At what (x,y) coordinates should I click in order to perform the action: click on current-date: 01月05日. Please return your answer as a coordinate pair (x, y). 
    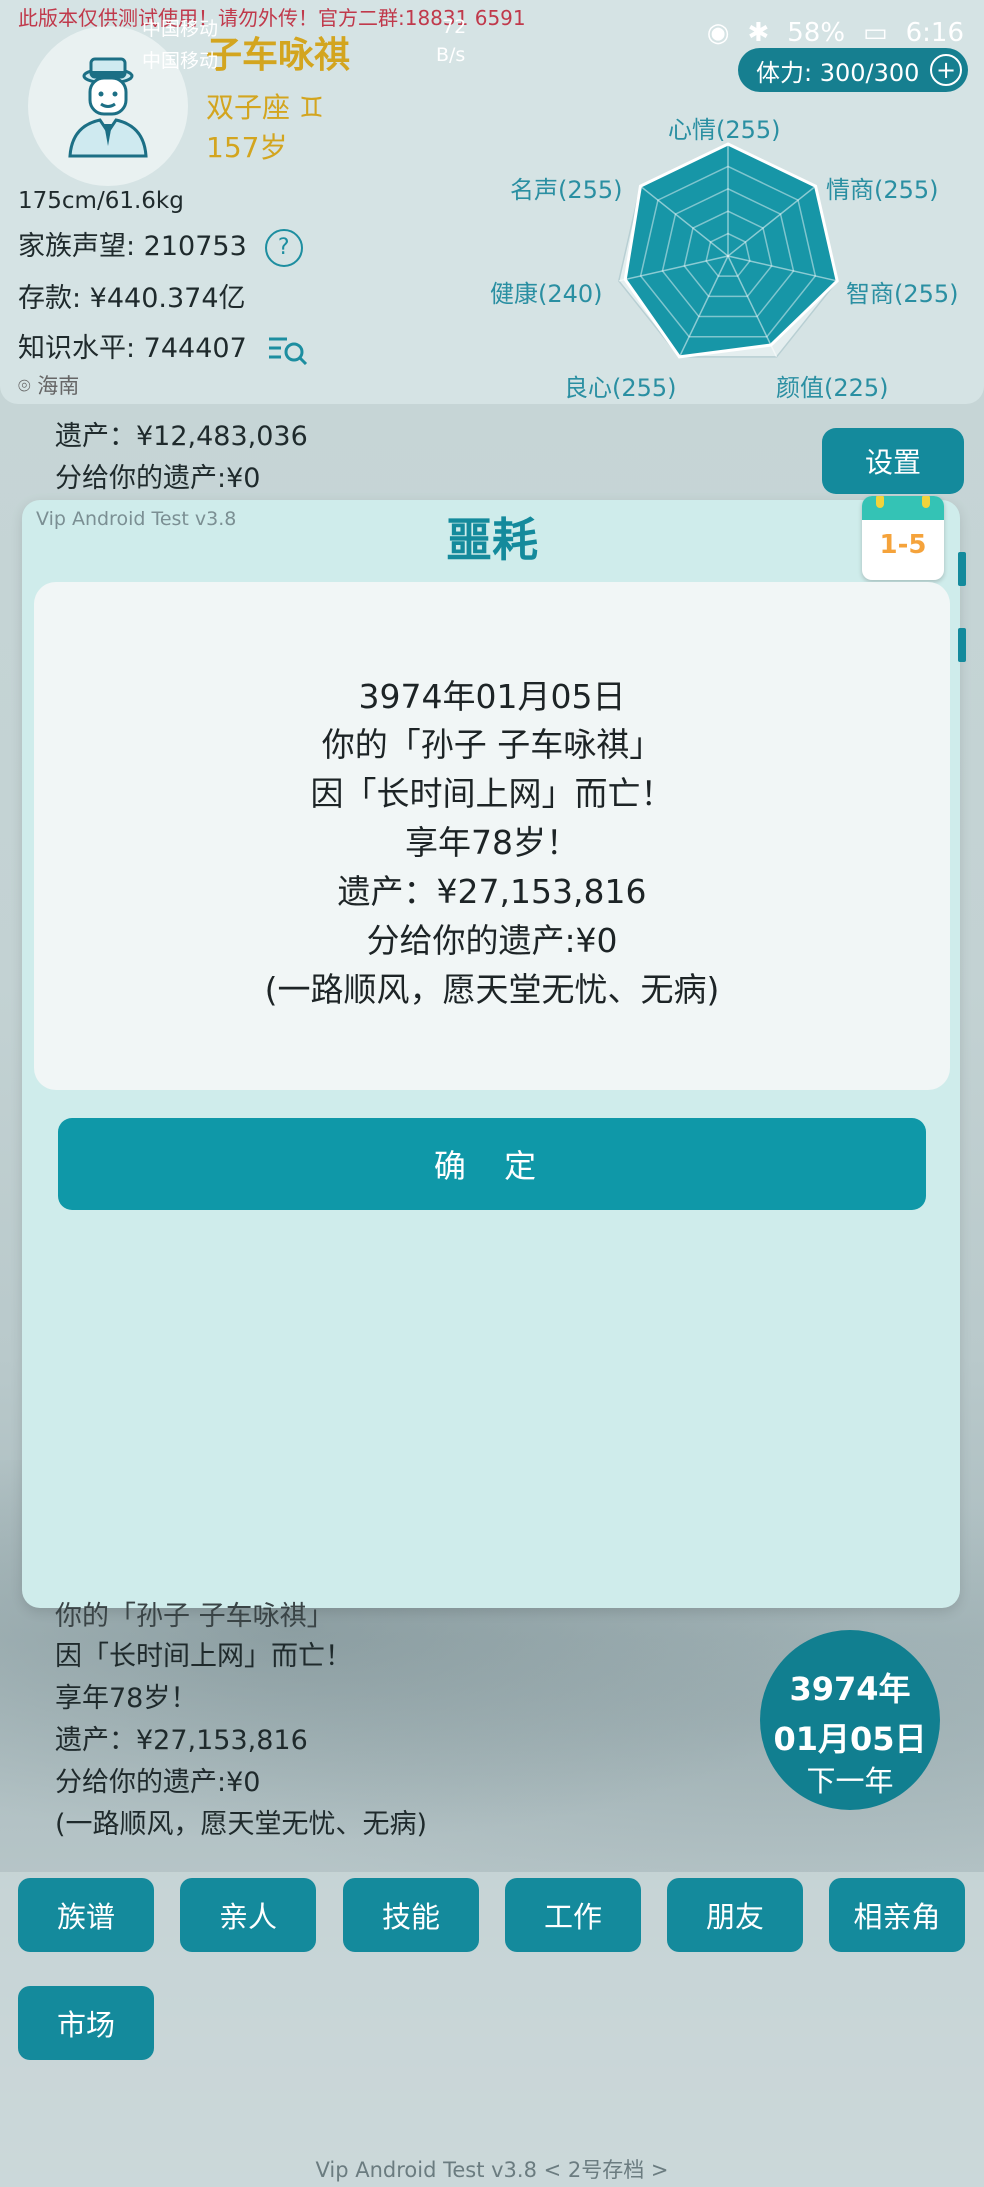
    Looking at the image, I should click on (850, 1739).